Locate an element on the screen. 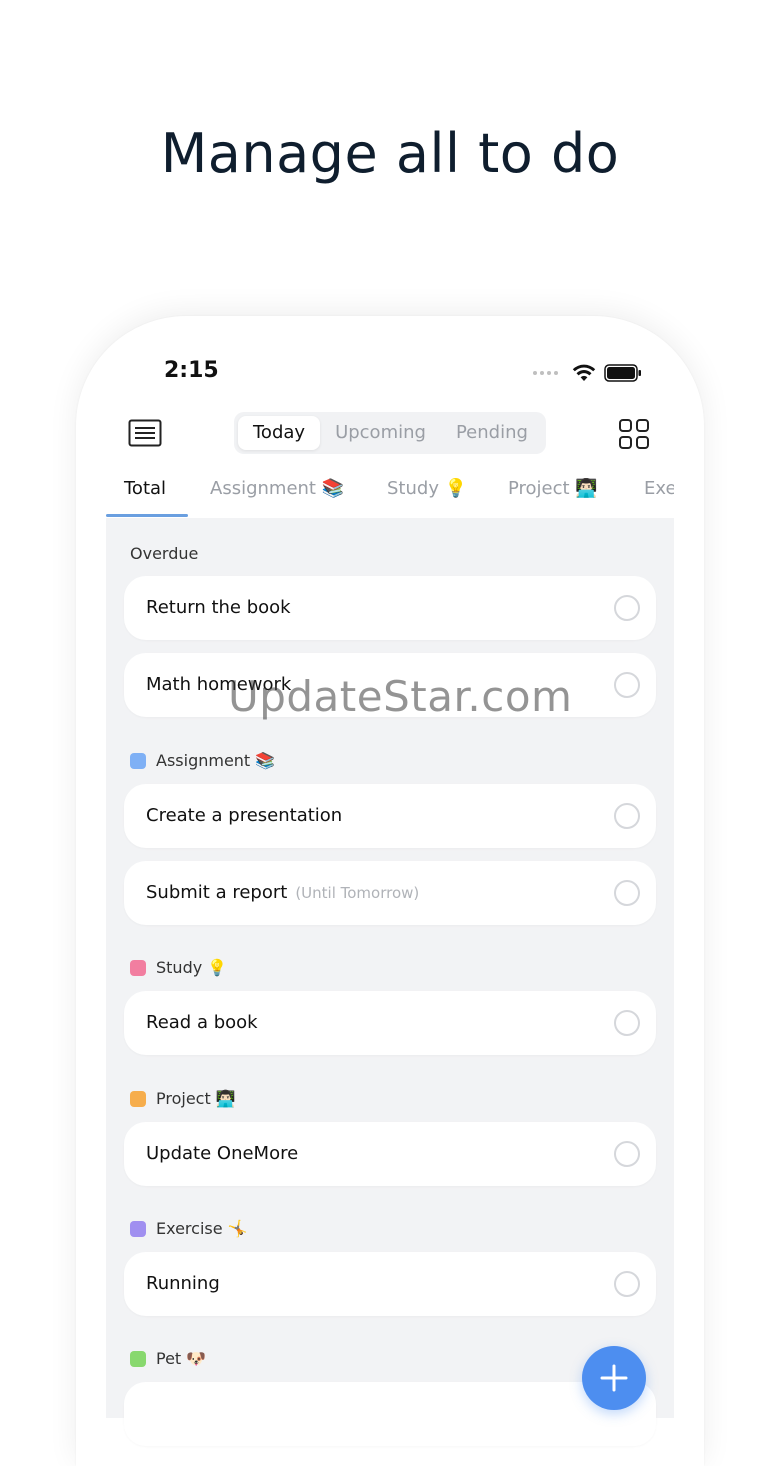 The width and height of the screenshot is (780, 1466). tab-study: Study 💡 is located at coordinates (427, 488).